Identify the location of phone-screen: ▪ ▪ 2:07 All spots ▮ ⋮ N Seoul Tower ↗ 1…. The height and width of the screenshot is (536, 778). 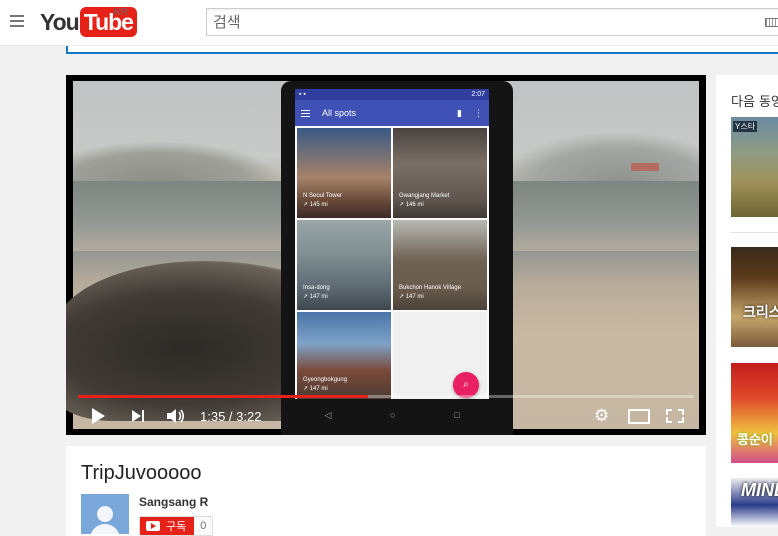
(392, 244).